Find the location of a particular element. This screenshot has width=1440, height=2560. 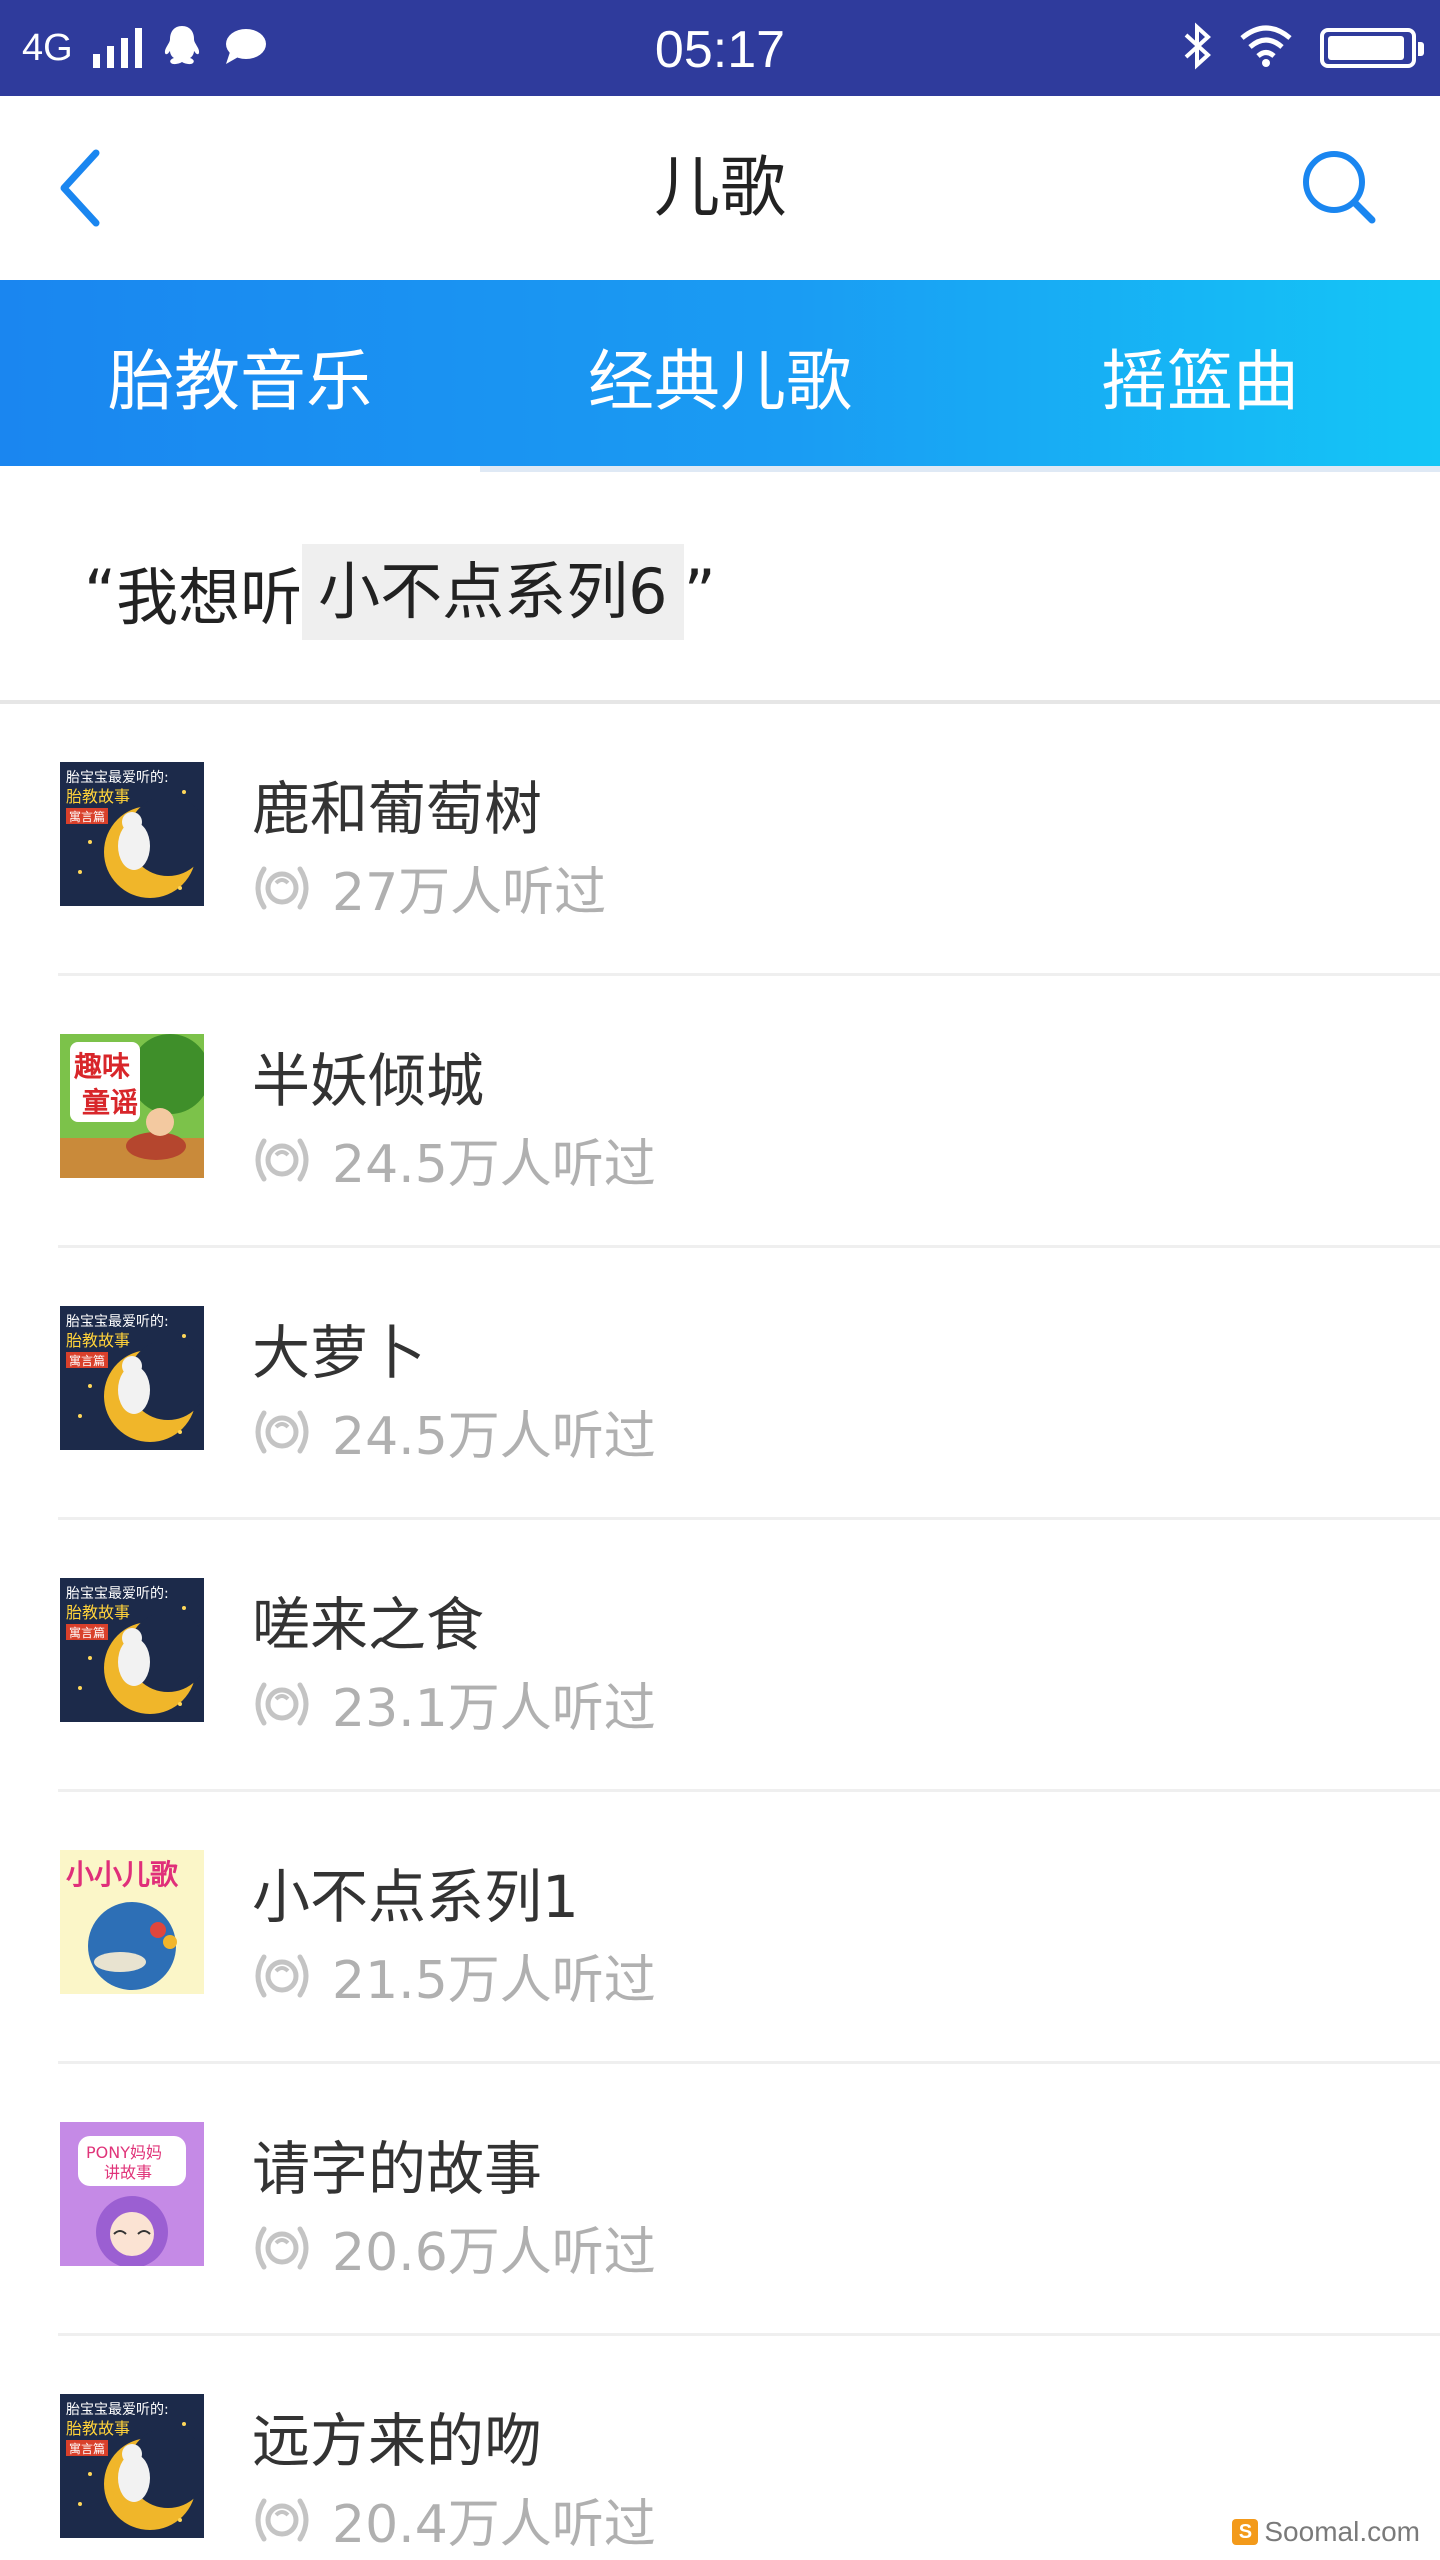

hint-close-quote: ” is located at coordinates (699, 592).